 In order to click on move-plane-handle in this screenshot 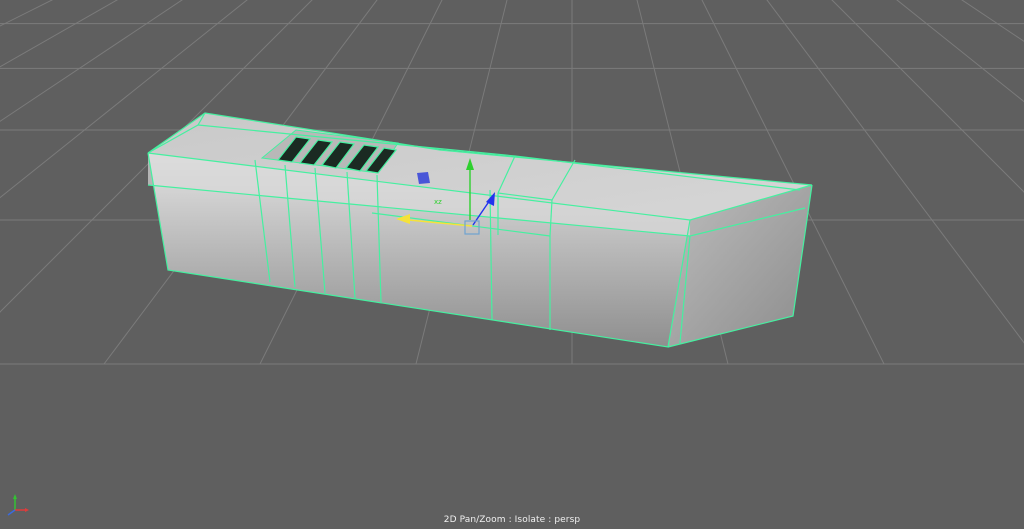, I will do `click(423, 178)`.